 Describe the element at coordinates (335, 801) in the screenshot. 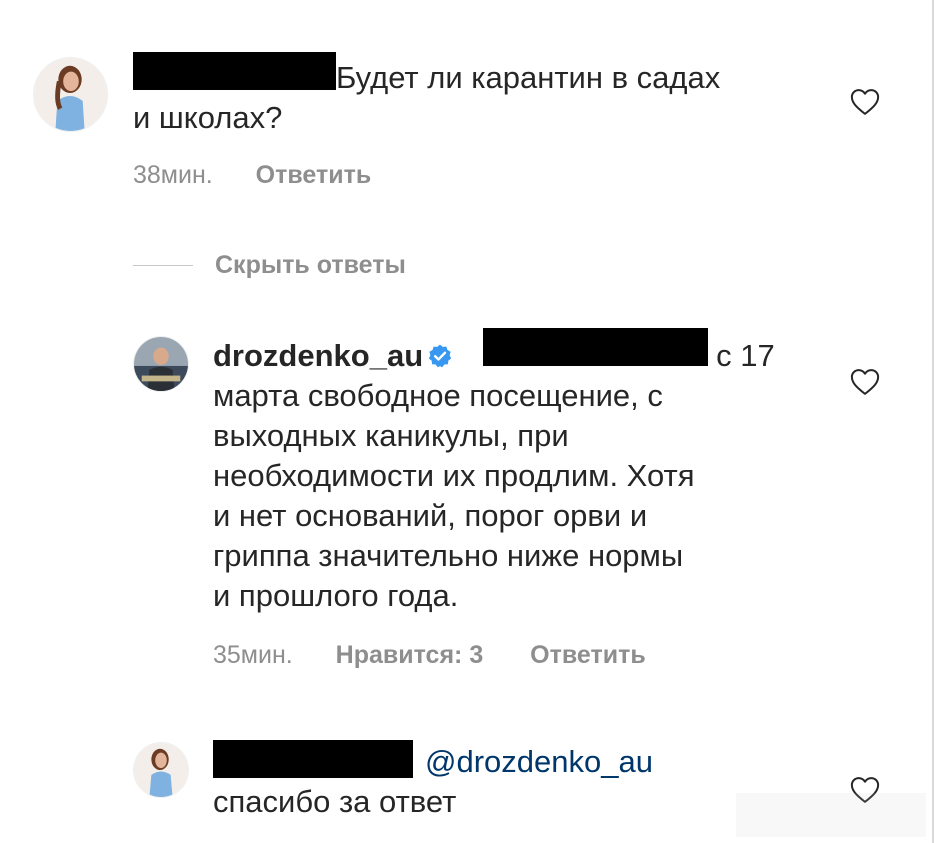

I see `reply-text-line: спасибо за ответ` at that location.